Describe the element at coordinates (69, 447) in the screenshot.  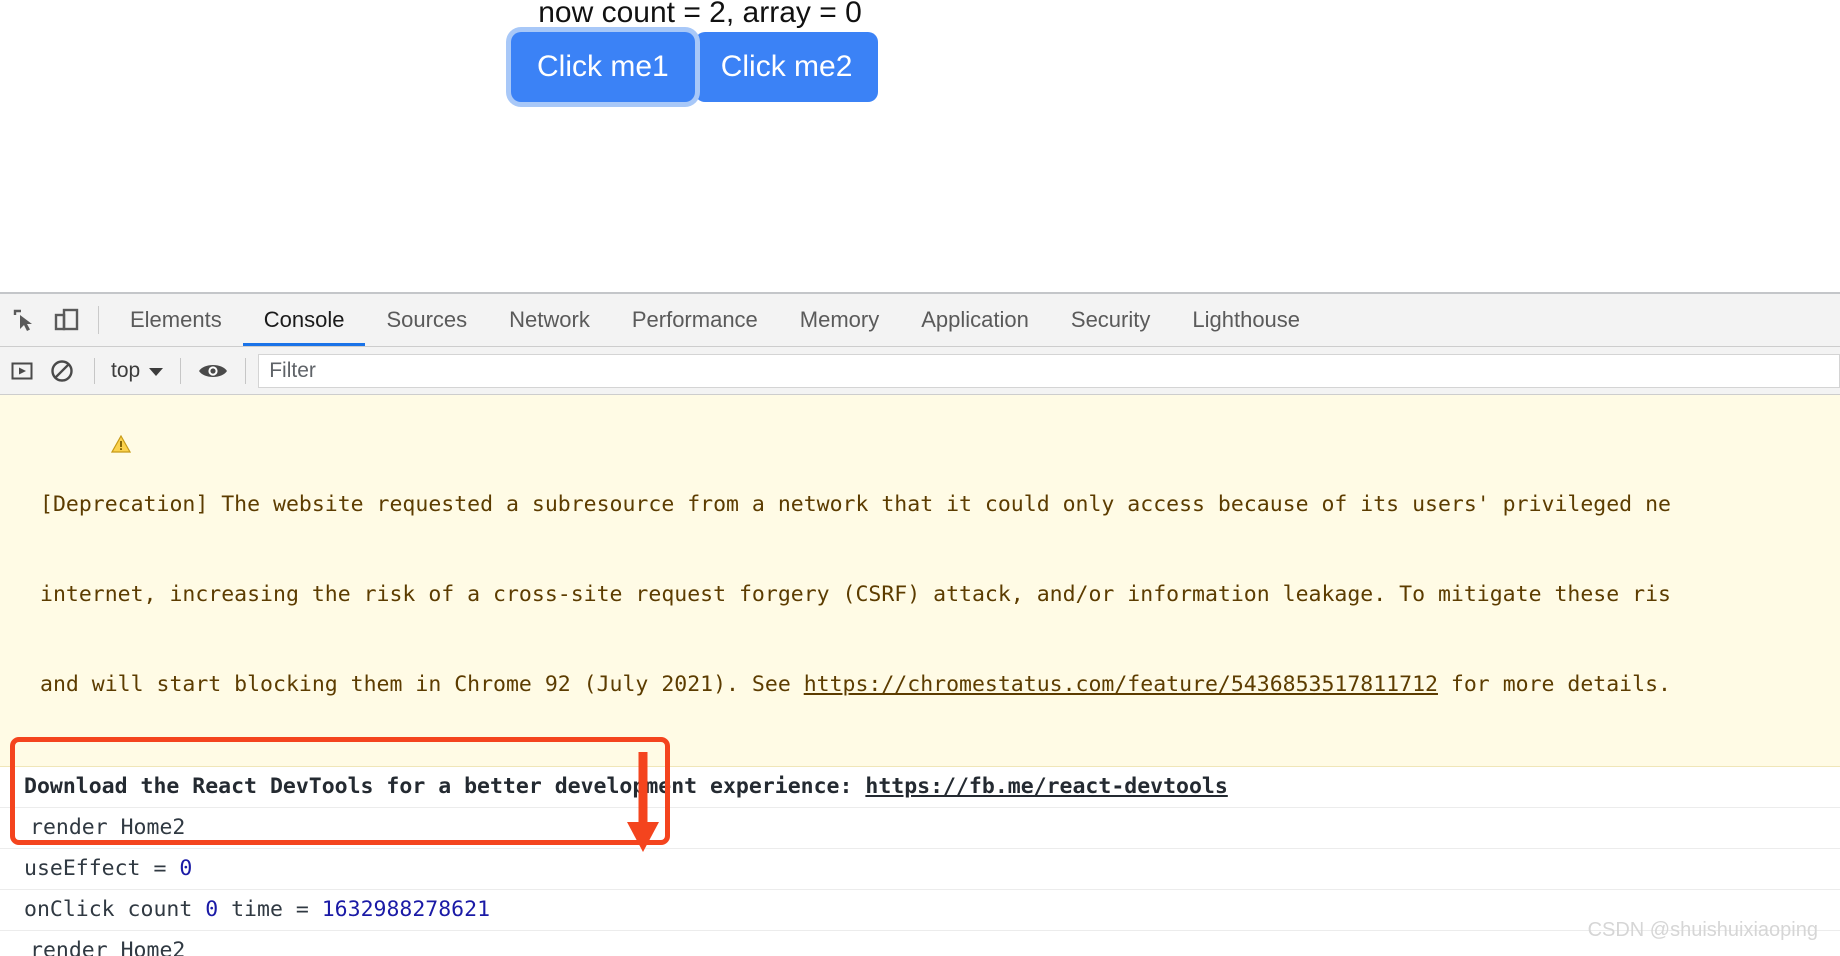
I see `warning-triangle-icon` at that location.